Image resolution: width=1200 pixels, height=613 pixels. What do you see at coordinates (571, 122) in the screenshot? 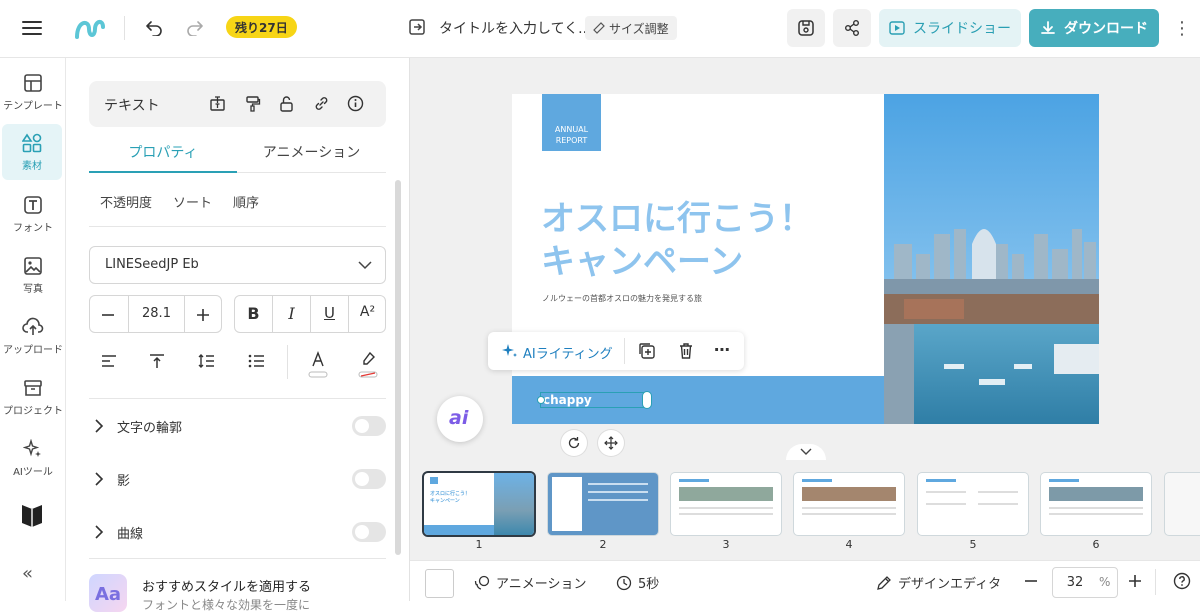
I see `annual-report-box: ANNUAL REPORT` at bounding box center [571, 122].